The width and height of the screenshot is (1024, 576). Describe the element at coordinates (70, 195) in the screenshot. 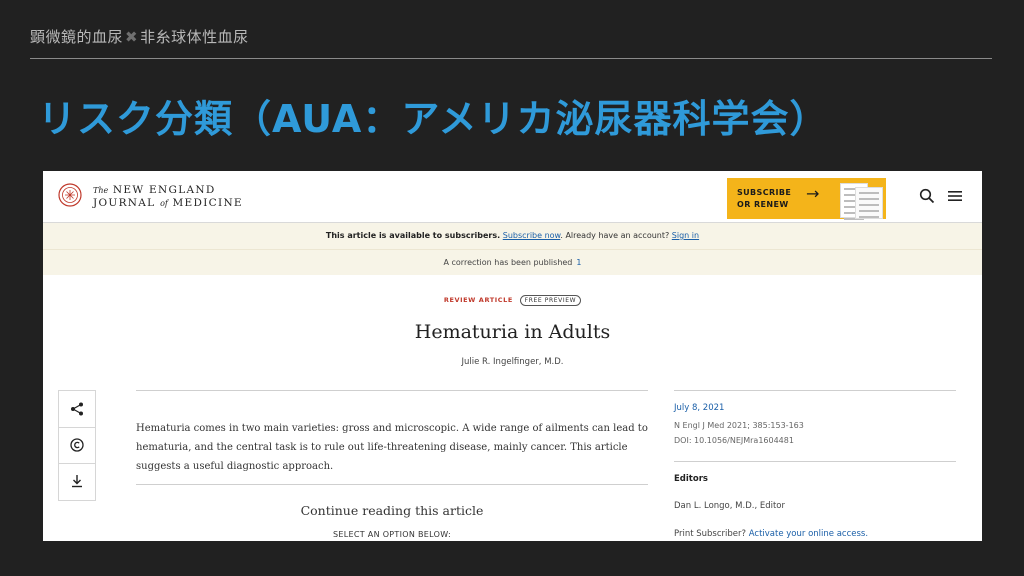

I see `seal-icon` at that location.